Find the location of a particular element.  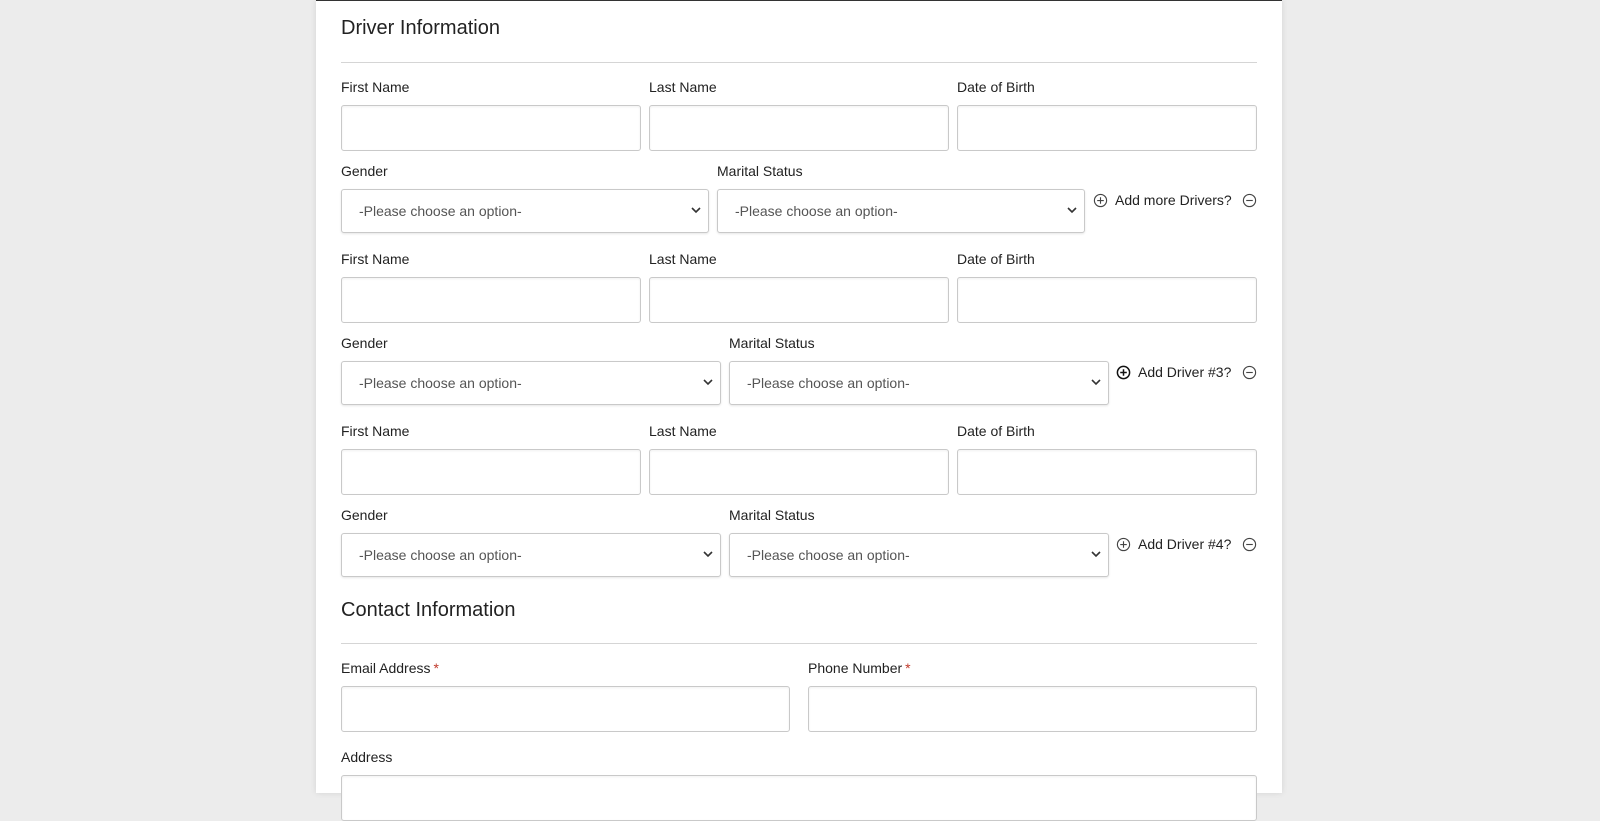

driver-info-divider is located at coordinates (799, 62).